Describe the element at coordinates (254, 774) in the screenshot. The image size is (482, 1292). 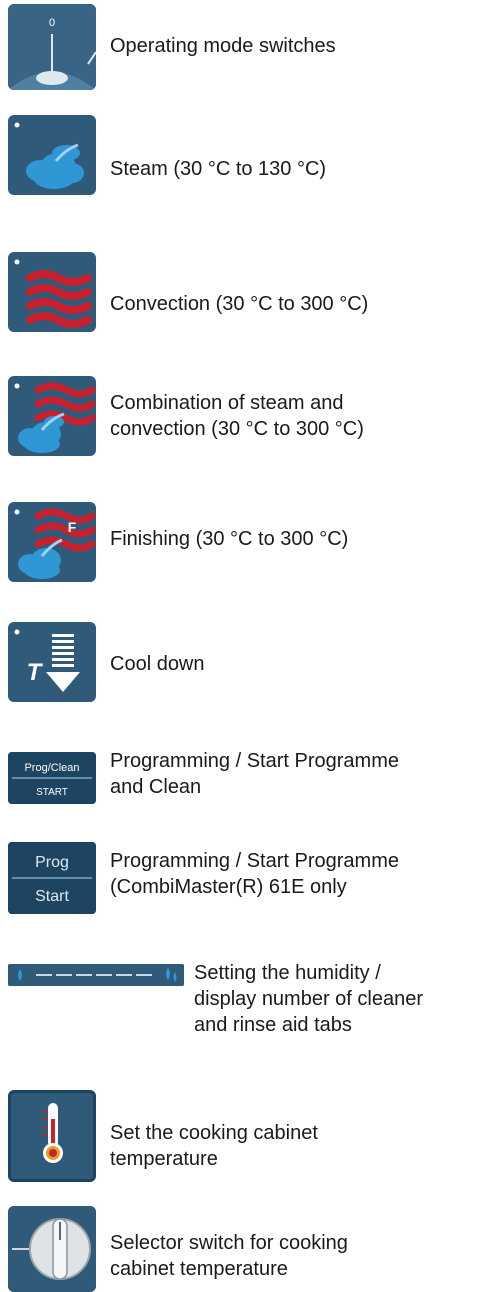
I see `legend-label: Programming / Start Programme and Clean` at that location.